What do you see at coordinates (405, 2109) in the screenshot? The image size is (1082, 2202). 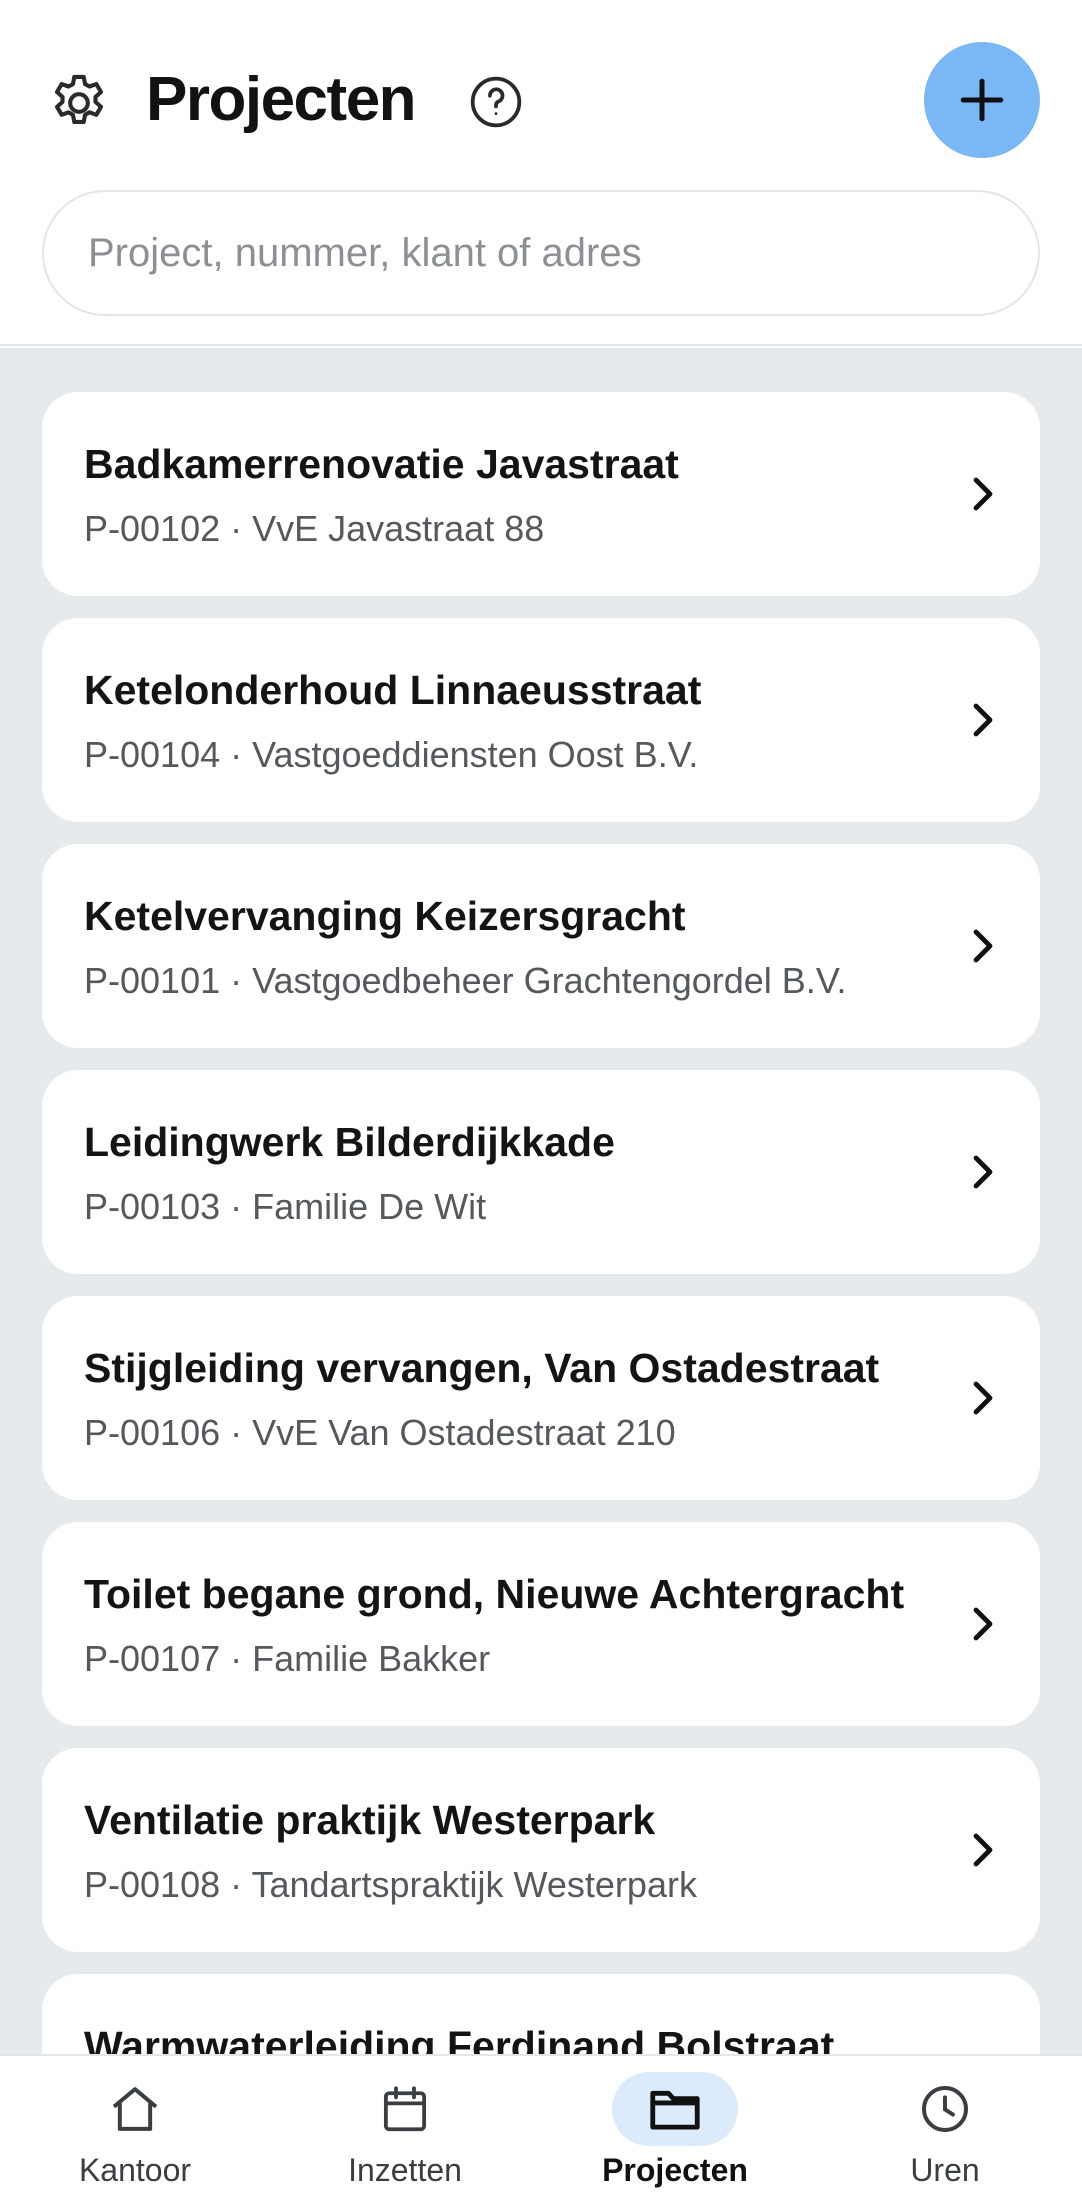 I see `calendar-icon` at bounding box center [405, 2109].